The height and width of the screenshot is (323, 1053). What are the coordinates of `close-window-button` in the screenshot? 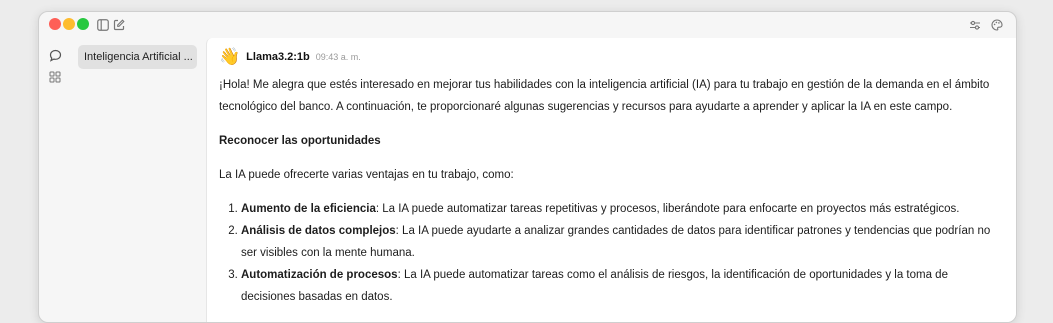 It's located at (55, 24).